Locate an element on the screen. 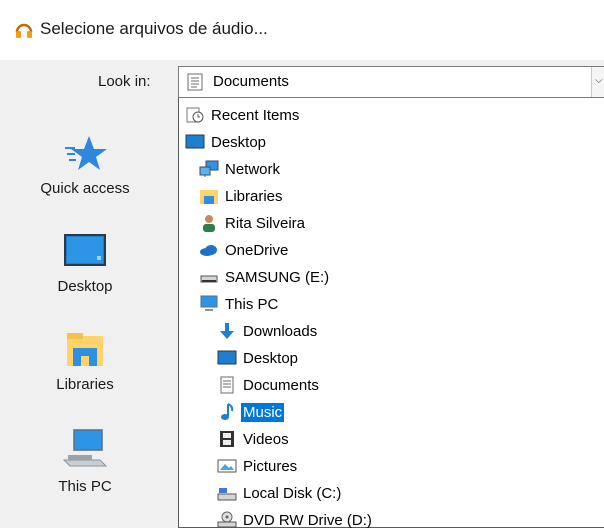 Image resolution: width=604 pixels, height=528 pixels. dropdown-item-label: Downloads is located at coordinates (280, 331).